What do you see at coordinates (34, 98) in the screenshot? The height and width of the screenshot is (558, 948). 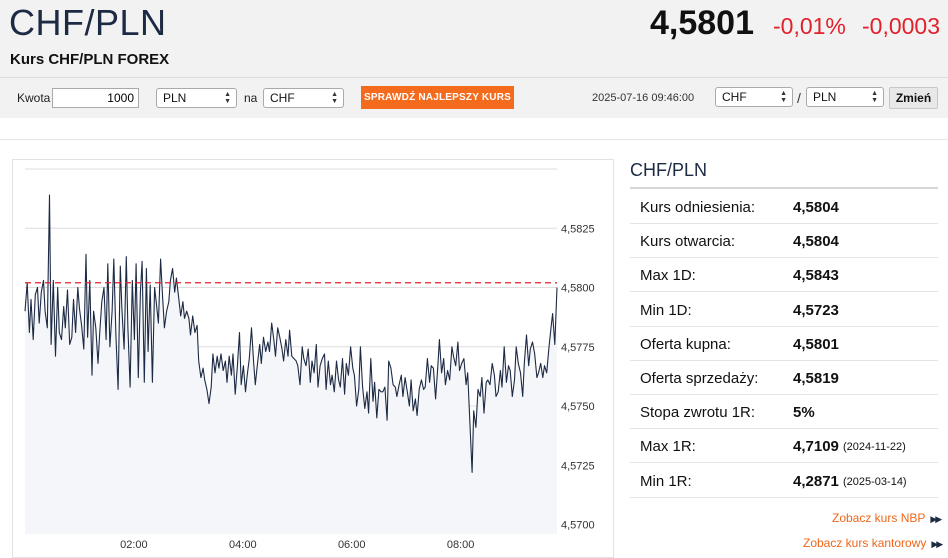 I see `amount-label: Kwota` at bounding box center [34, 98].